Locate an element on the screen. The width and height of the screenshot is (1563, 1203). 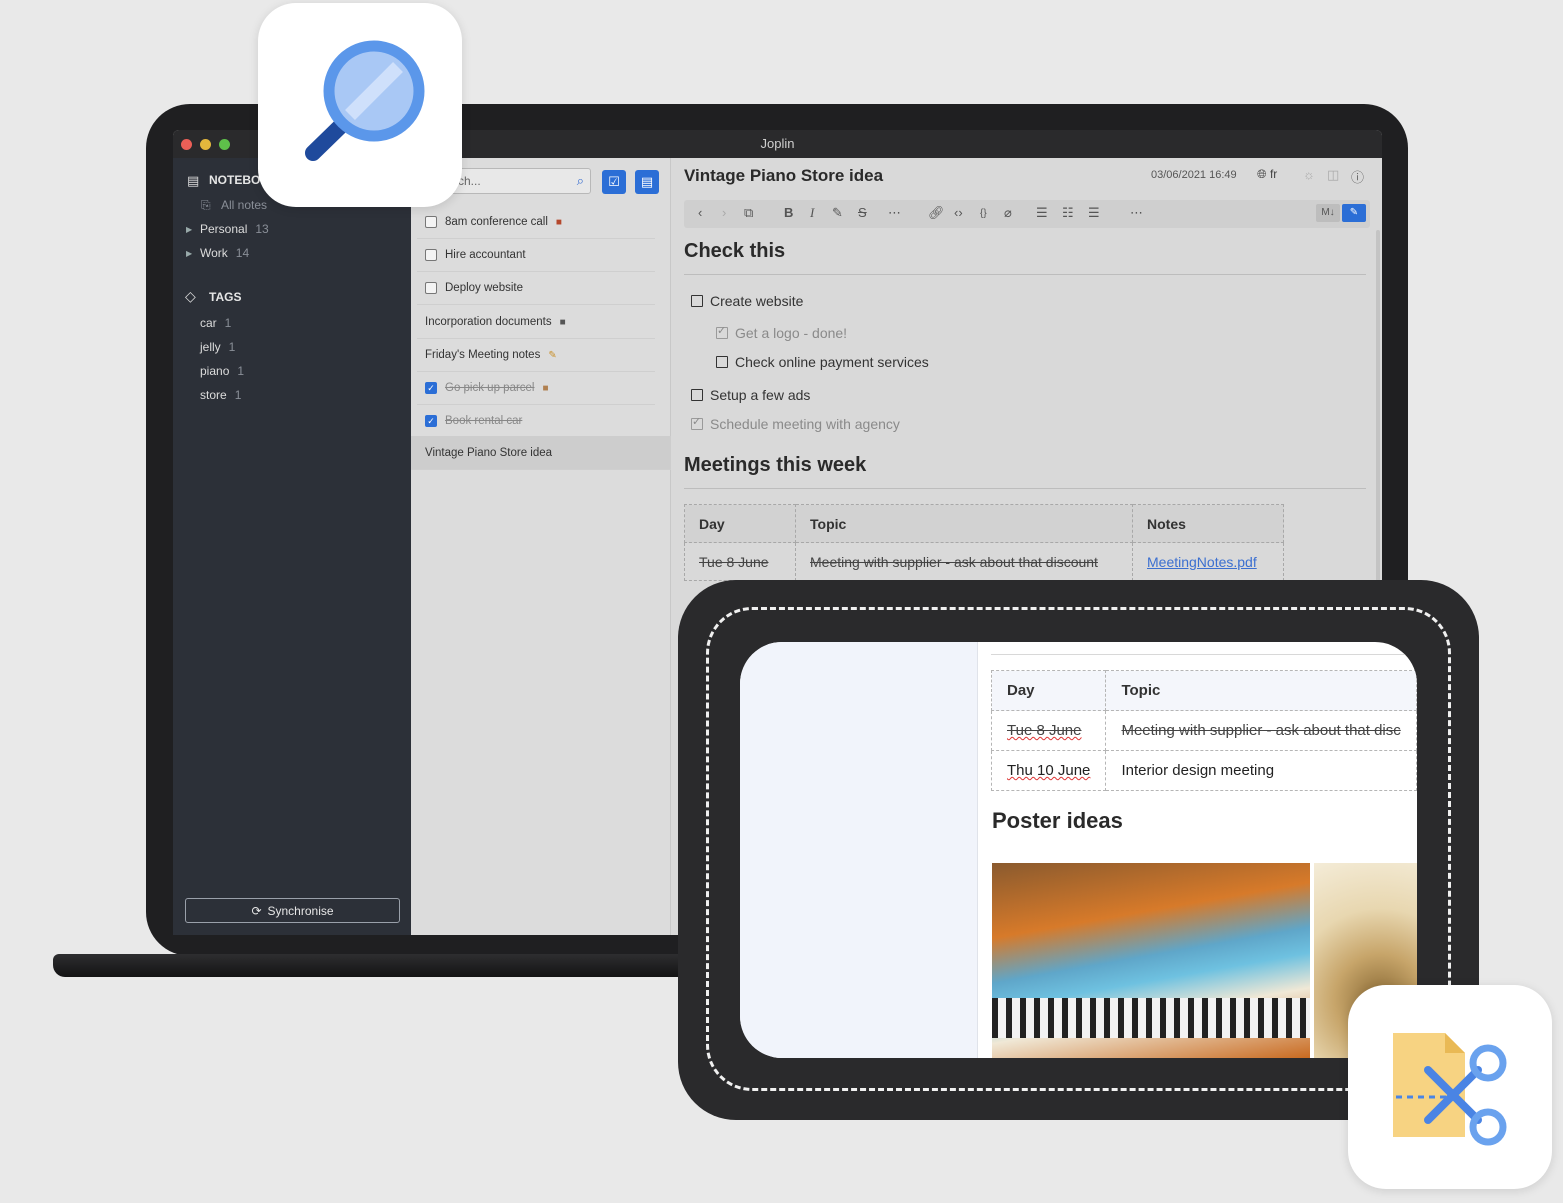
tags-heading: TAGS is located at coordinates (225, 297).